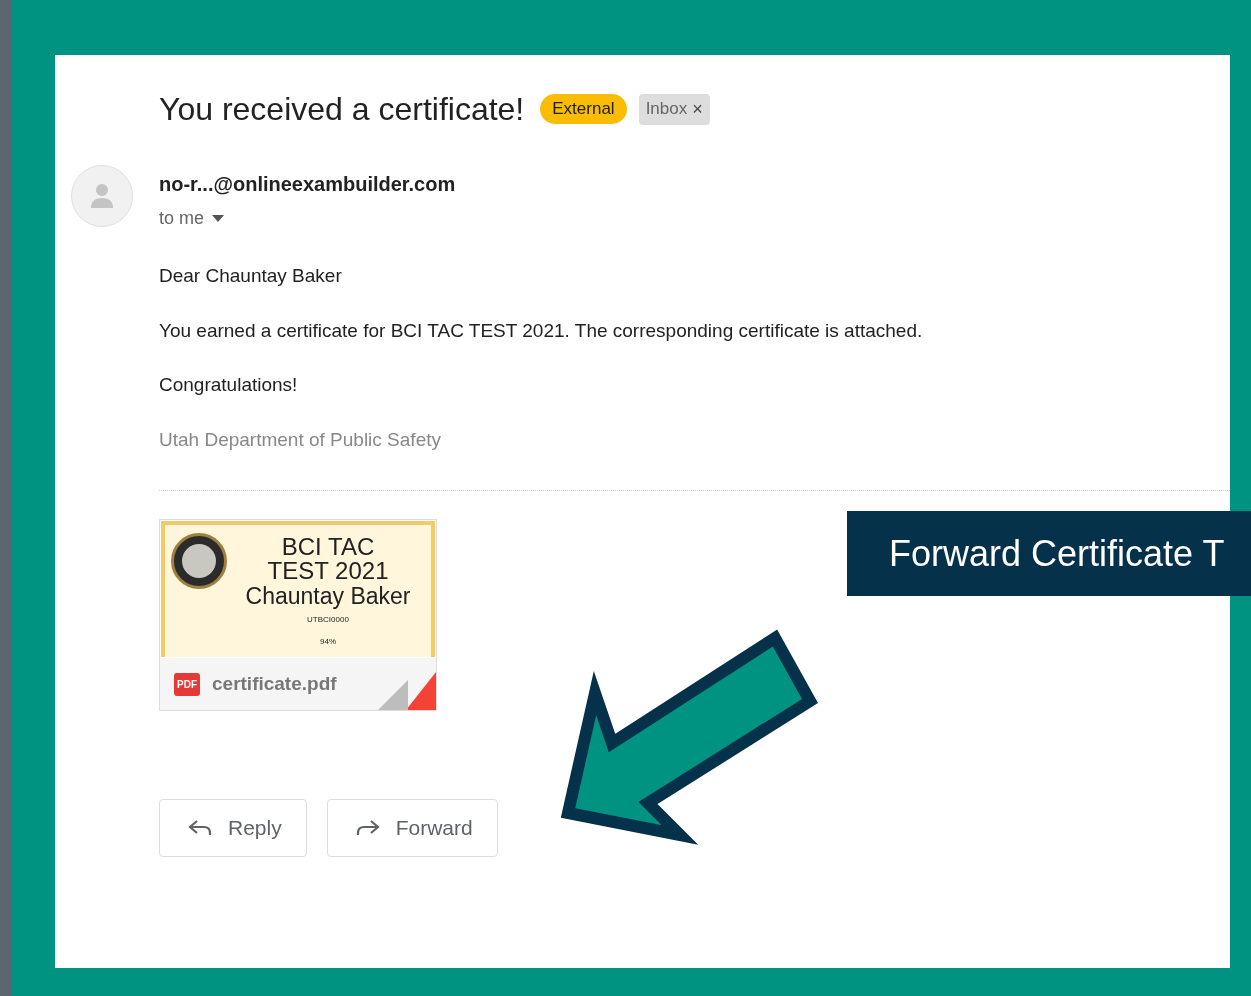 This screenshot has width=1251, height=996. I want to click on signature-text: Utah Department of Public Safety, so click(300, 439).